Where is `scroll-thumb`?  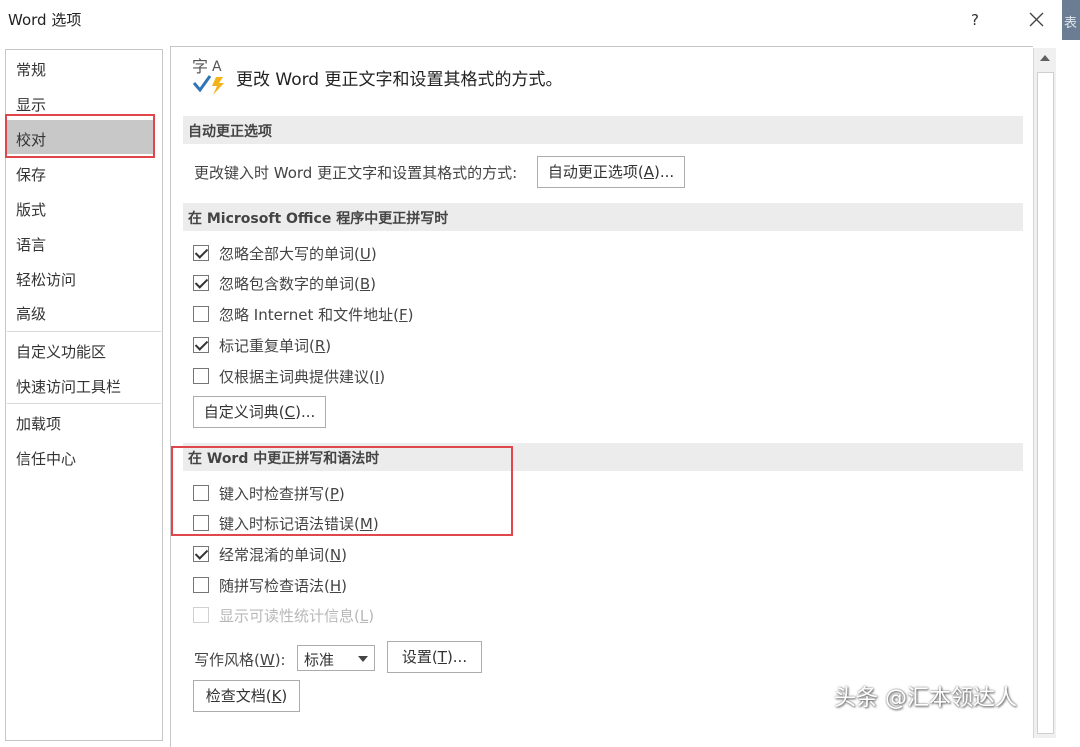 scroll-thumb is located at coordinates (1045, 403).